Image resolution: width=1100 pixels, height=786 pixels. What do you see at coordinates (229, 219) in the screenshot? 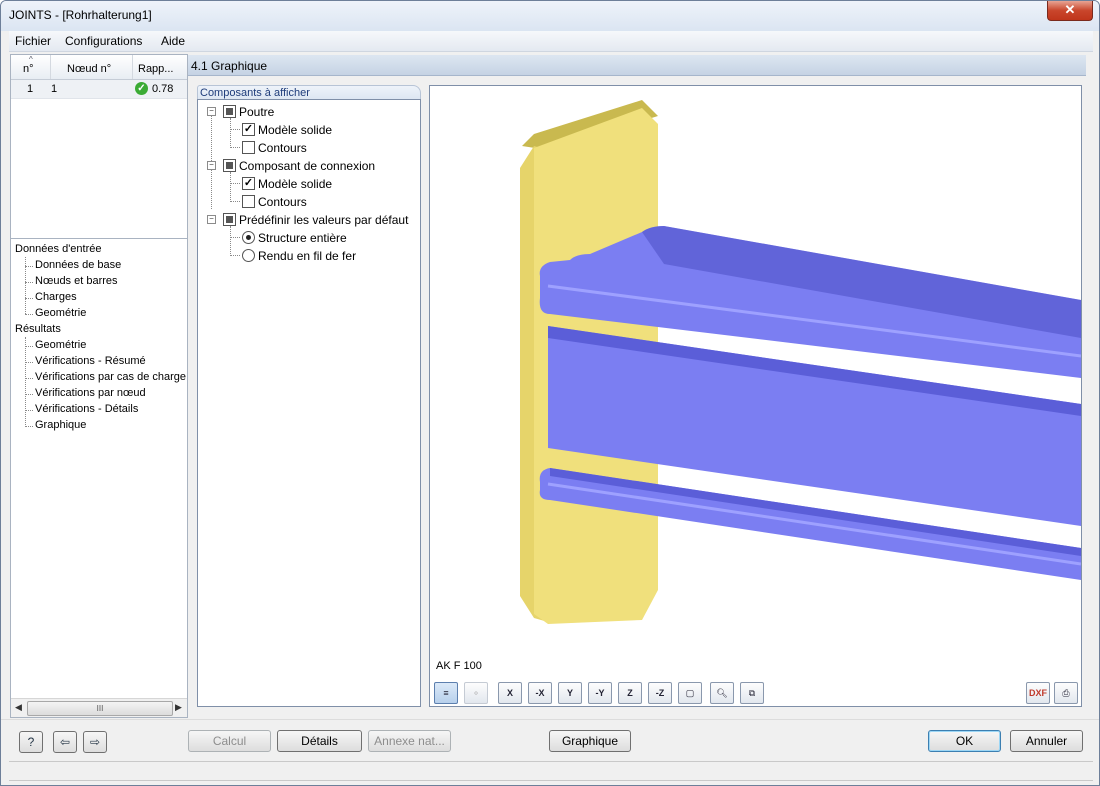
I see `group-defaults-checkbox` at bounding box center [229, 219].